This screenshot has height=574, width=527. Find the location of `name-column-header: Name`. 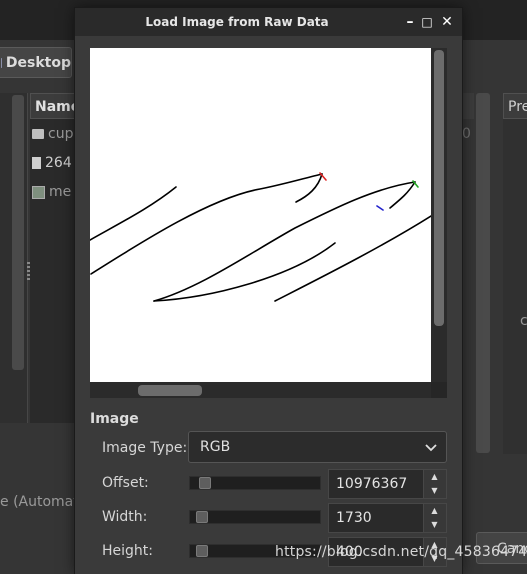

name-column-header: Name is located at coordinates (55, 106).